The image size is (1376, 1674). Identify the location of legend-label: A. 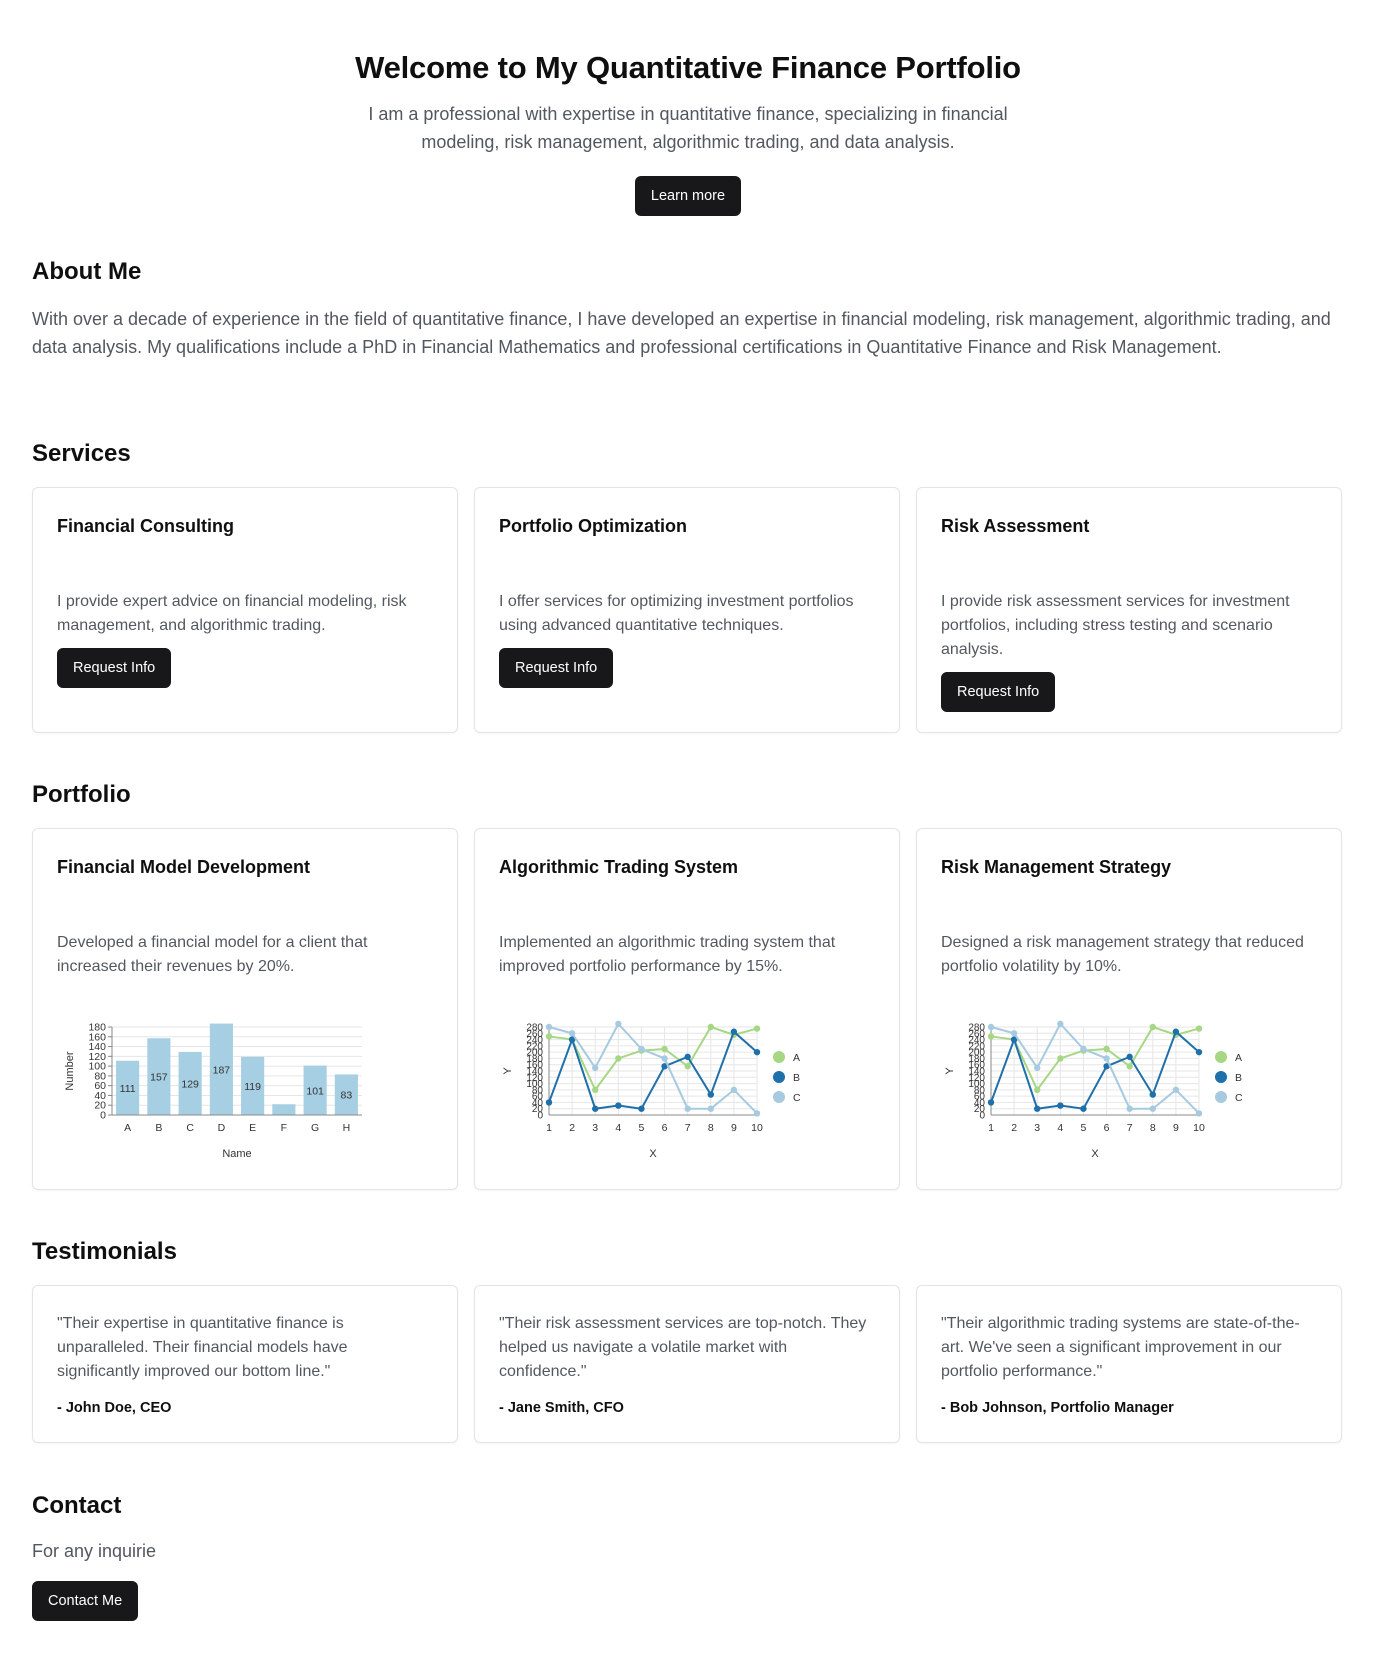
(1238, 1058).